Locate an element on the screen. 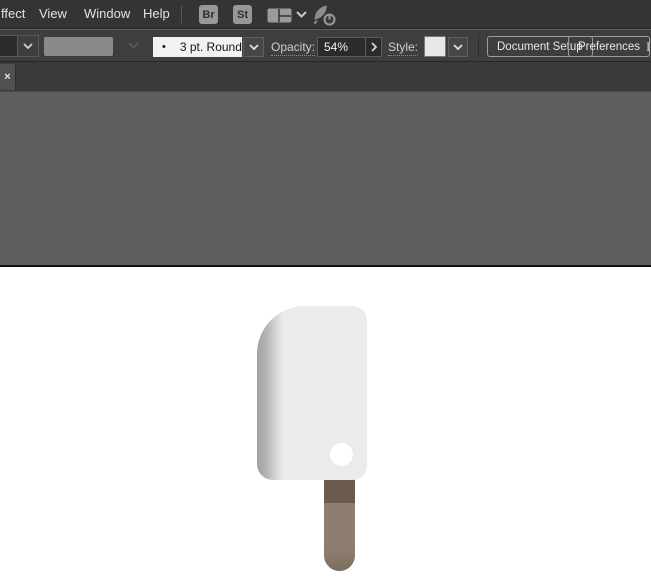 The height and width of the screenshot is (585, 651). menu-effect: ffect is located at coordinates (13, 13).